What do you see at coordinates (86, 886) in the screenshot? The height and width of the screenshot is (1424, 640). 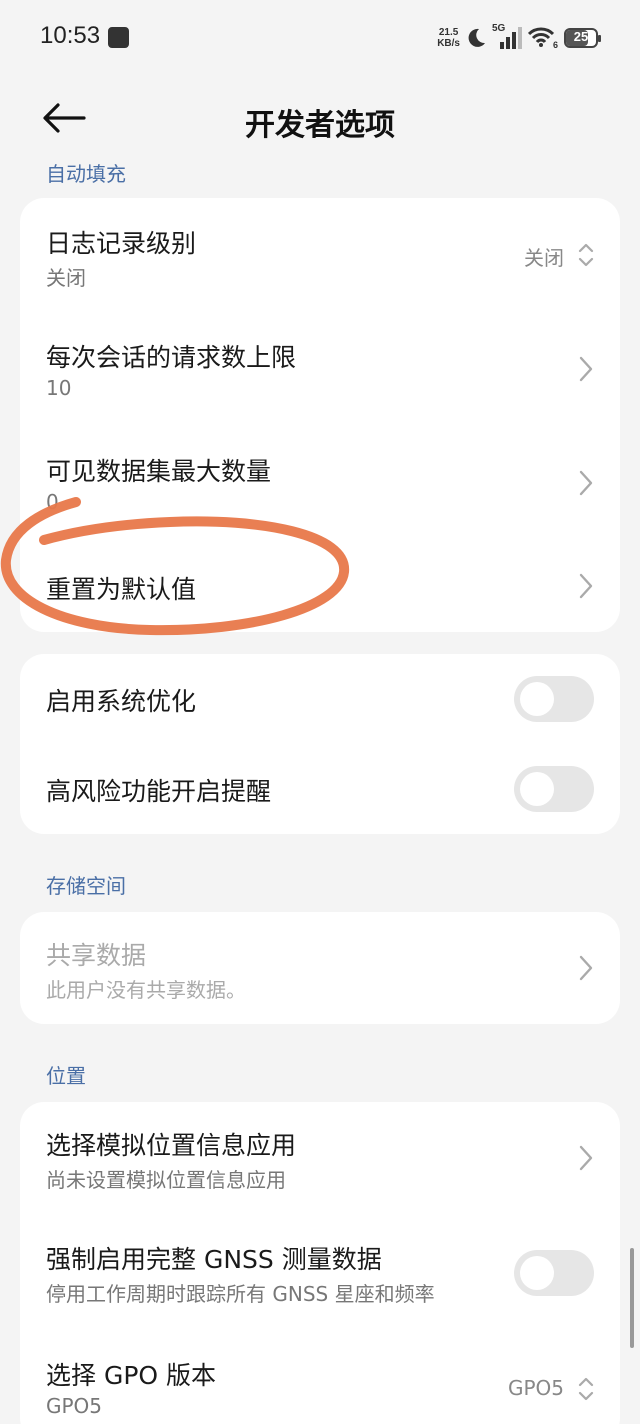 I see `section-label-storage: 存储空间` at bounding box center [86, 886].